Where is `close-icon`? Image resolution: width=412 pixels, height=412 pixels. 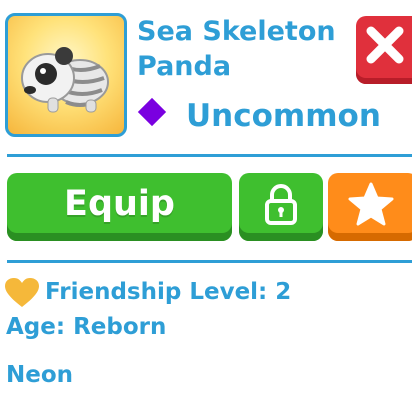
close-icon is located at coordinates (385, 45).